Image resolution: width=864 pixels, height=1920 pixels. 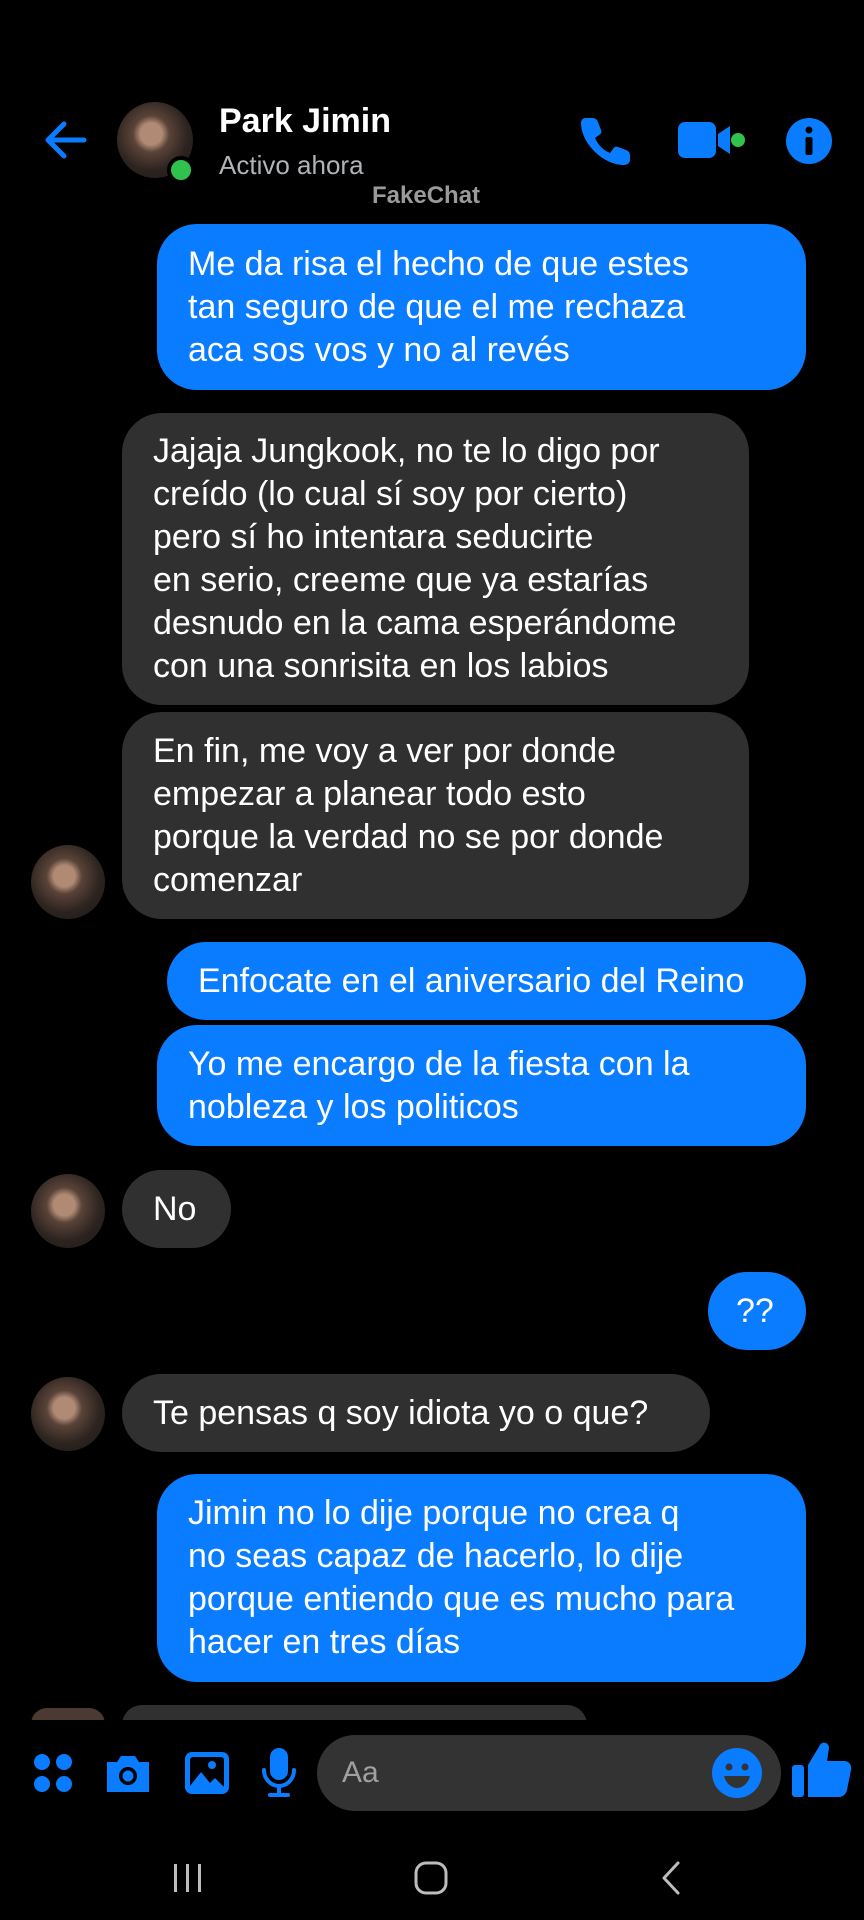 What do you see at coordinates (390, 494) in the screenshot?
I see `message-line: creído (lo cual sí soy por cierto)` at bounding box center [390, 494].